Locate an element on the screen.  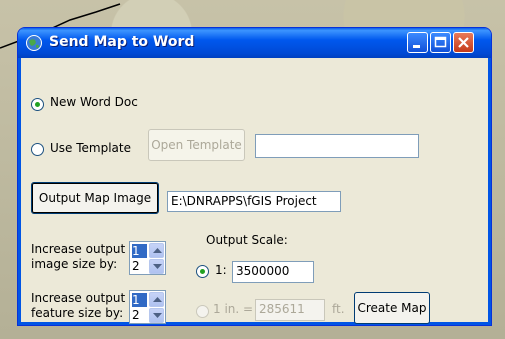
use-template-label: Use Template is located at coordinates (90, 148).